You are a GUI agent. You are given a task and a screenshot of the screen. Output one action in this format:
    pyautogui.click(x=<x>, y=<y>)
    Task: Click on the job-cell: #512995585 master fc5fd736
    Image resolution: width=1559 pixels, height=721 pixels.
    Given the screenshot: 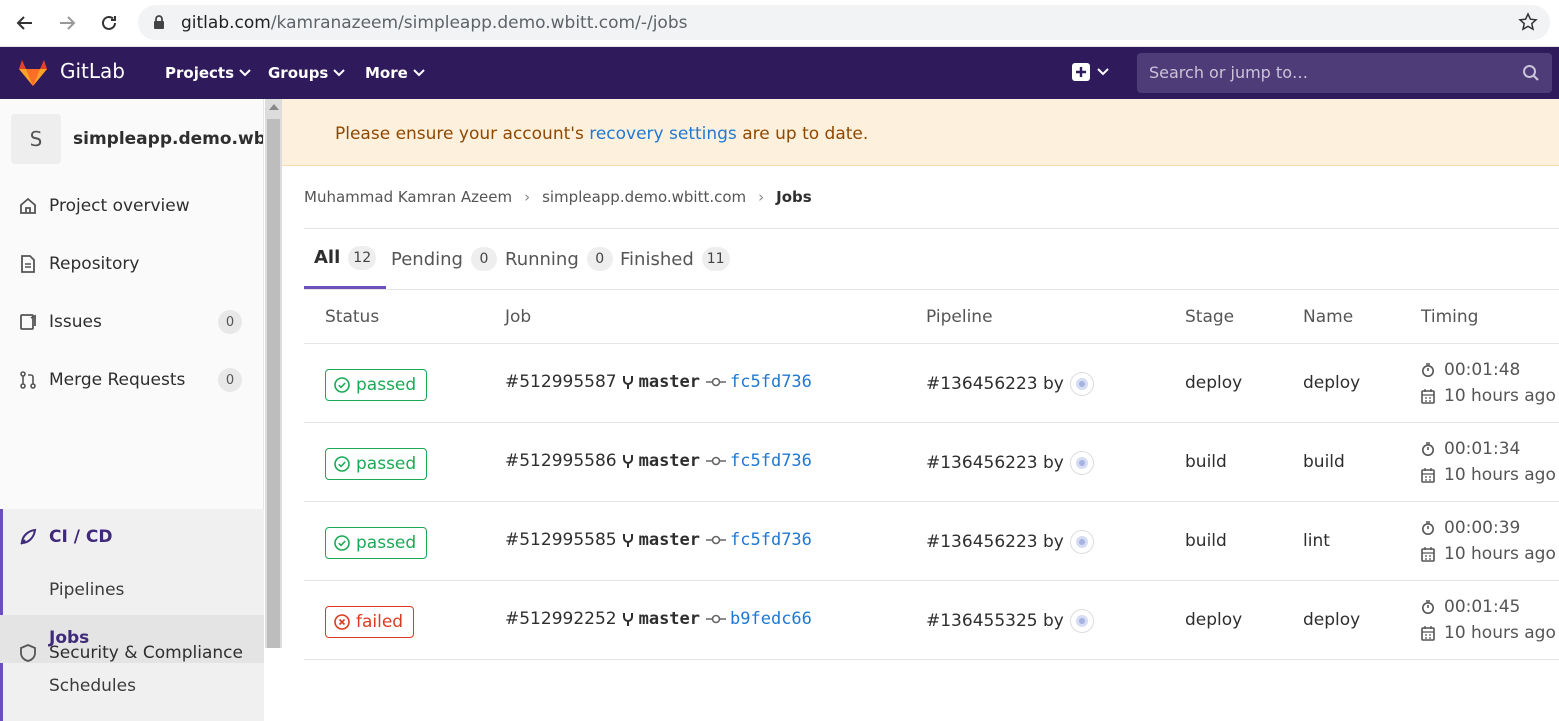 What is the action you would take?
    pyautogui.click(x=658, y=540)
    